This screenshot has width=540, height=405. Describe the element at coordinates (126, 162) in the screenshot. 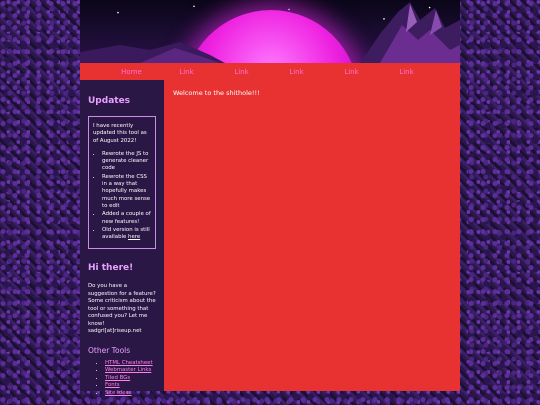

I see `update-item: Rewrote the JS to generate cleaner code` at that location.